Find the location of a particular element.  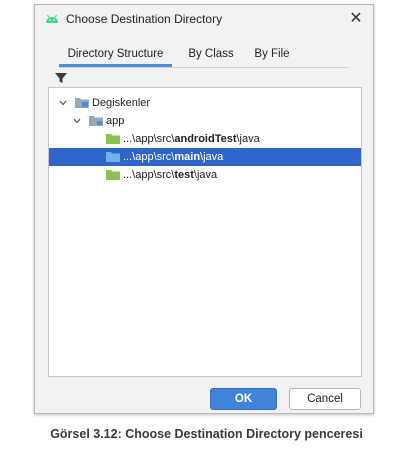

tree-node-module: app is located at coordinates (205, 121).